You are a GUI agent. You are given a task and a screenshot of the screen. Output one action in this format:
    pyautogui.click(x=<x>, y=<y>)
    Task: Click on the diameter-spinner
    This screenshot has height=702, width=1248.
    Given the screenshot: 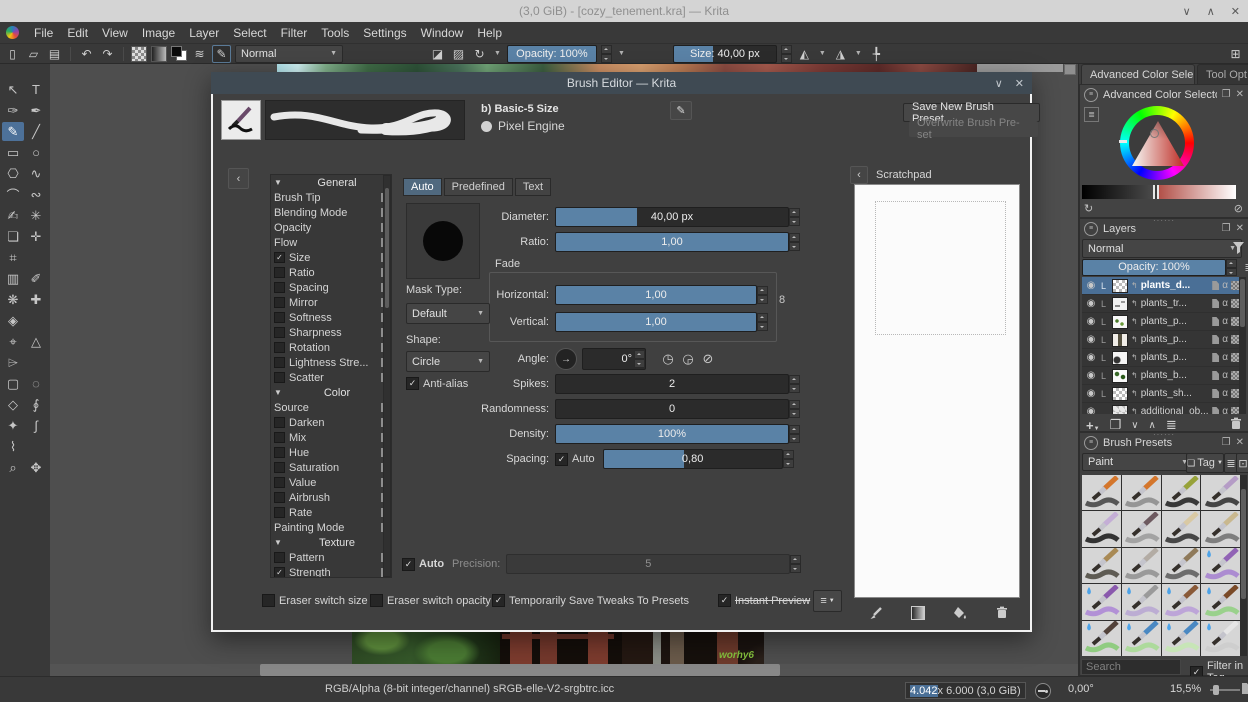 What is the action you would take?
    pyautogui.click(x=794, y=217)
    